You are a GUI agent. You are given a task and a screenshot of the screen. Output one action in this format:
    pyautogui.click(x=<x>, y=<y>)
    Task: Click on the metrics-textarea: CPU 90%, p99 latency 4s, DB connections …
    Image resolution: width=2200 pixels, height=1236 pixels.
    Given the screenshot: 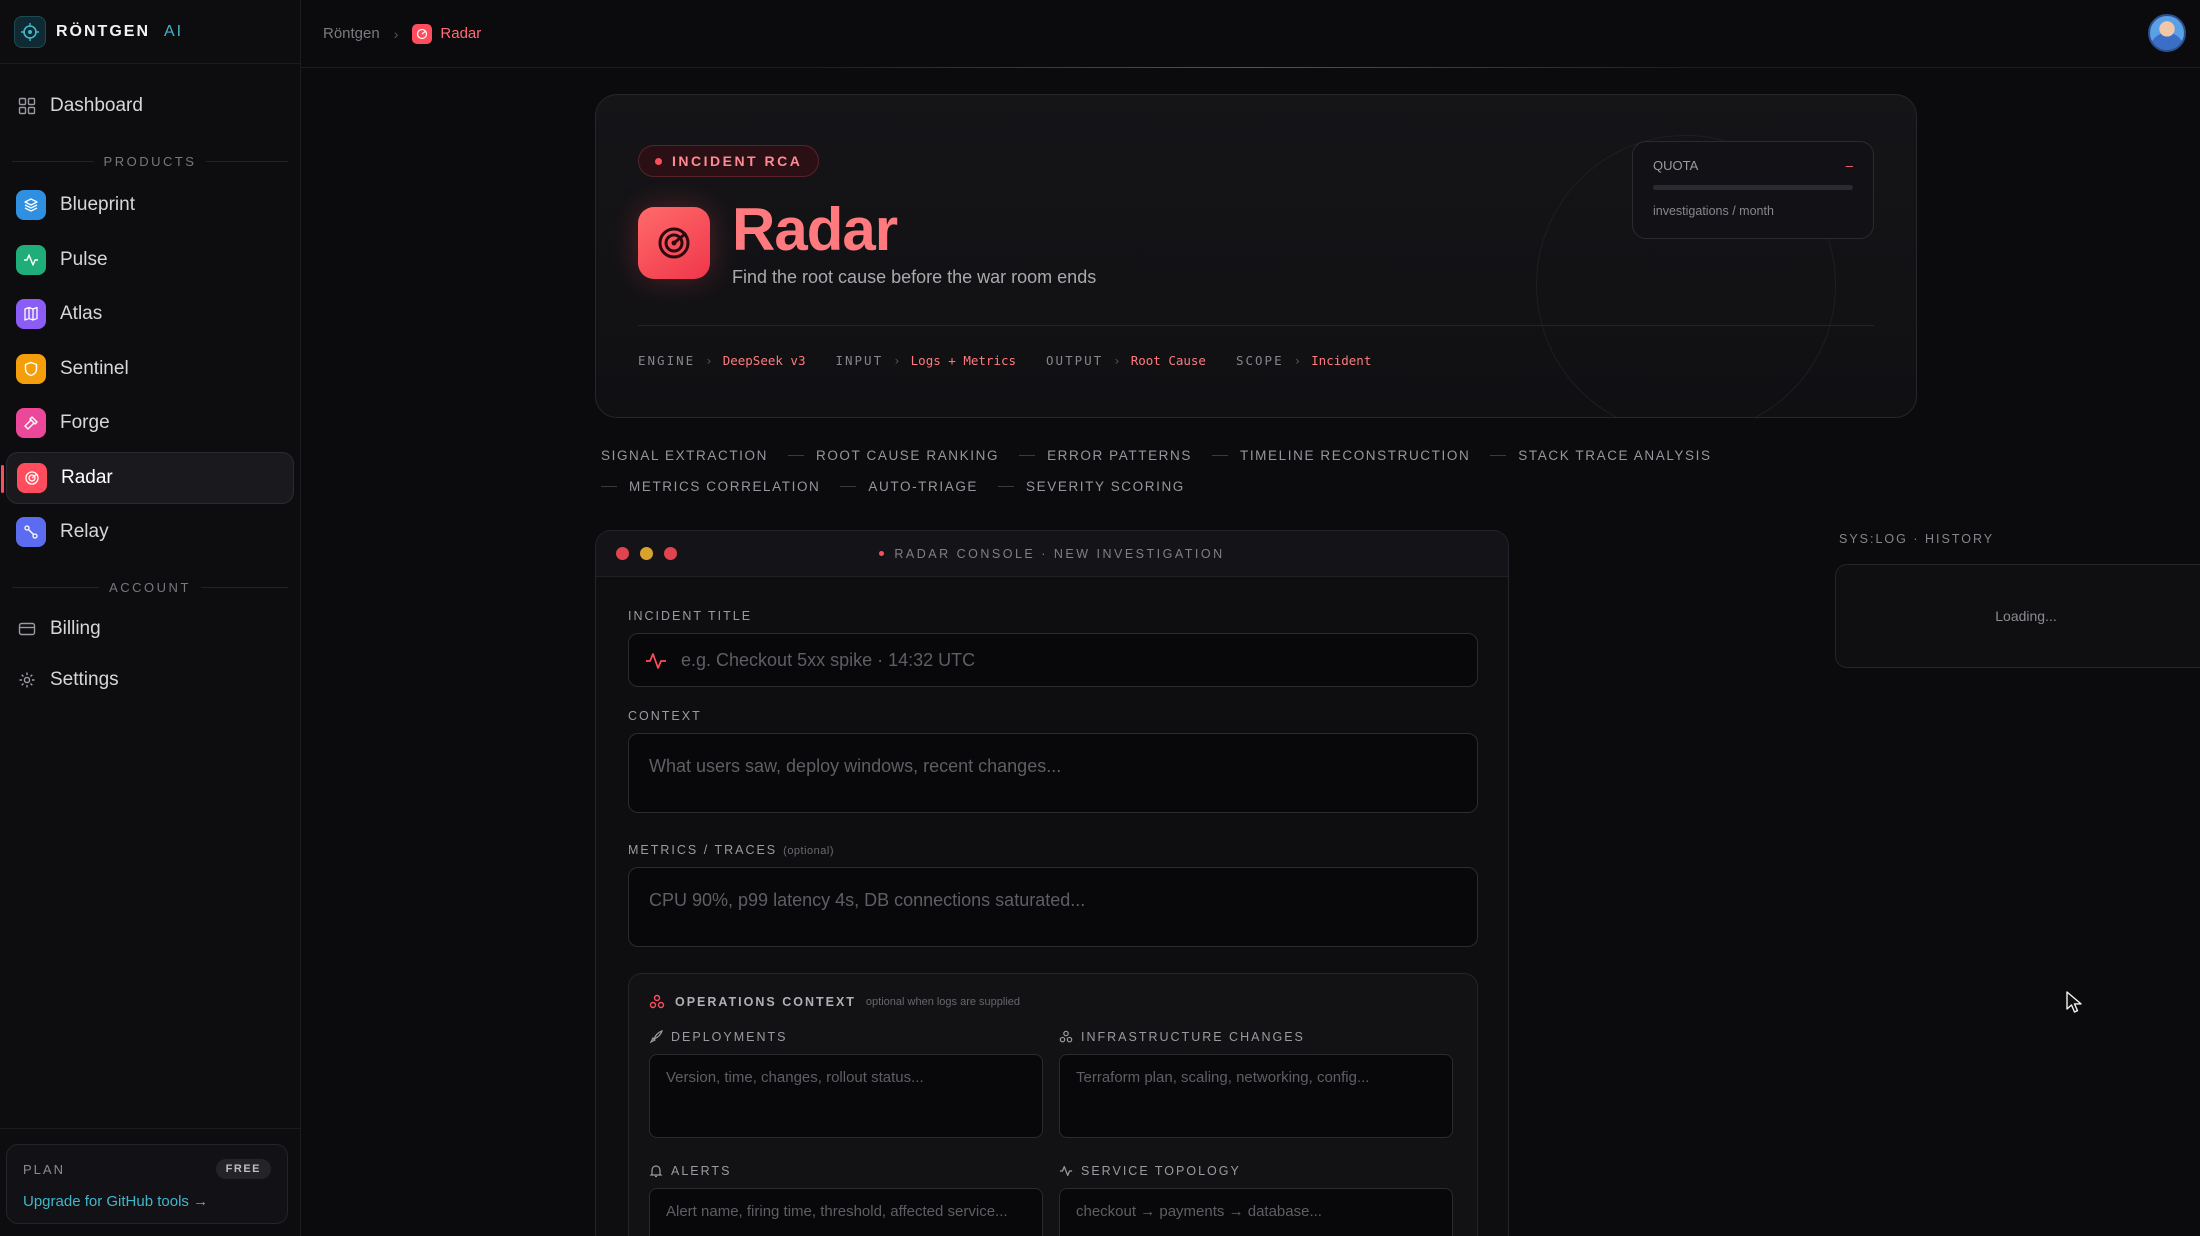 What is the action you would take?
    pyautogui.click(x=1053, y=907)
    